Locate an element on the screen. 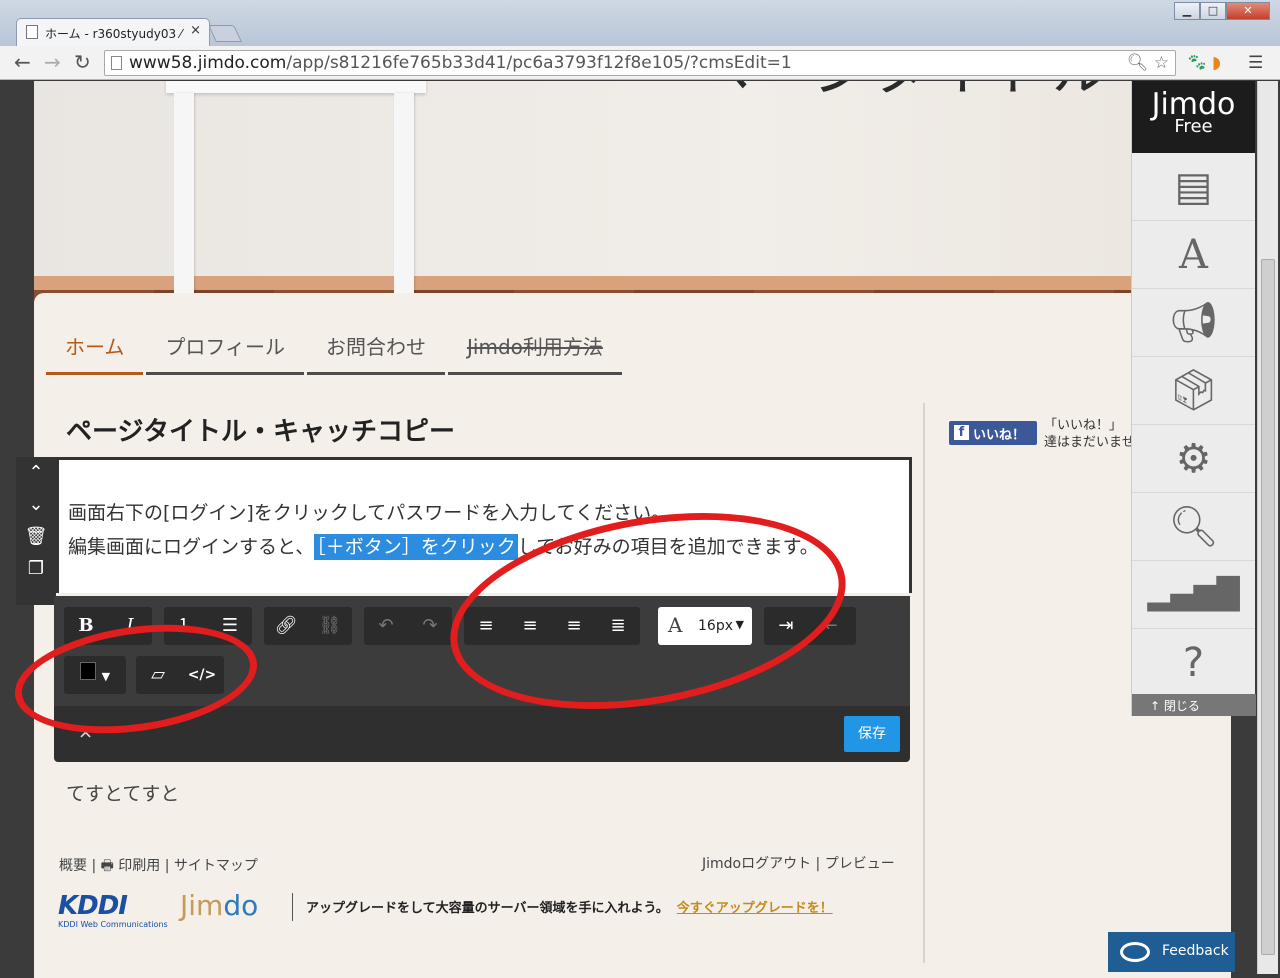 The width and height of the screenshot is (1280, 978). window-controls: ▁ □ ✕ is located at coordinates (1222, 11).